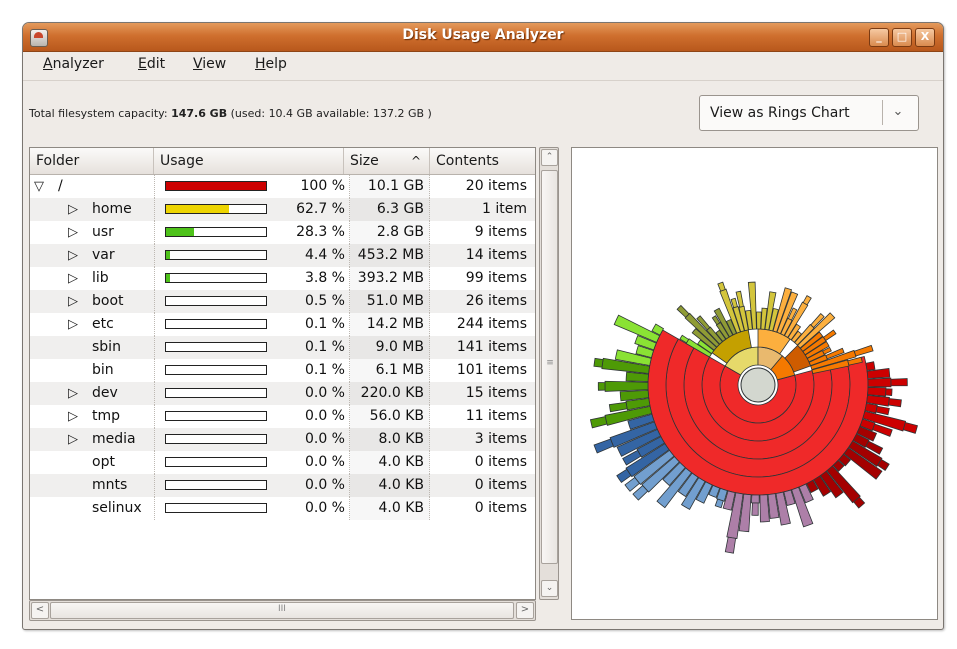 The image size is (957, 649). I want to click on column-size: Size ^, so click(387, 161).